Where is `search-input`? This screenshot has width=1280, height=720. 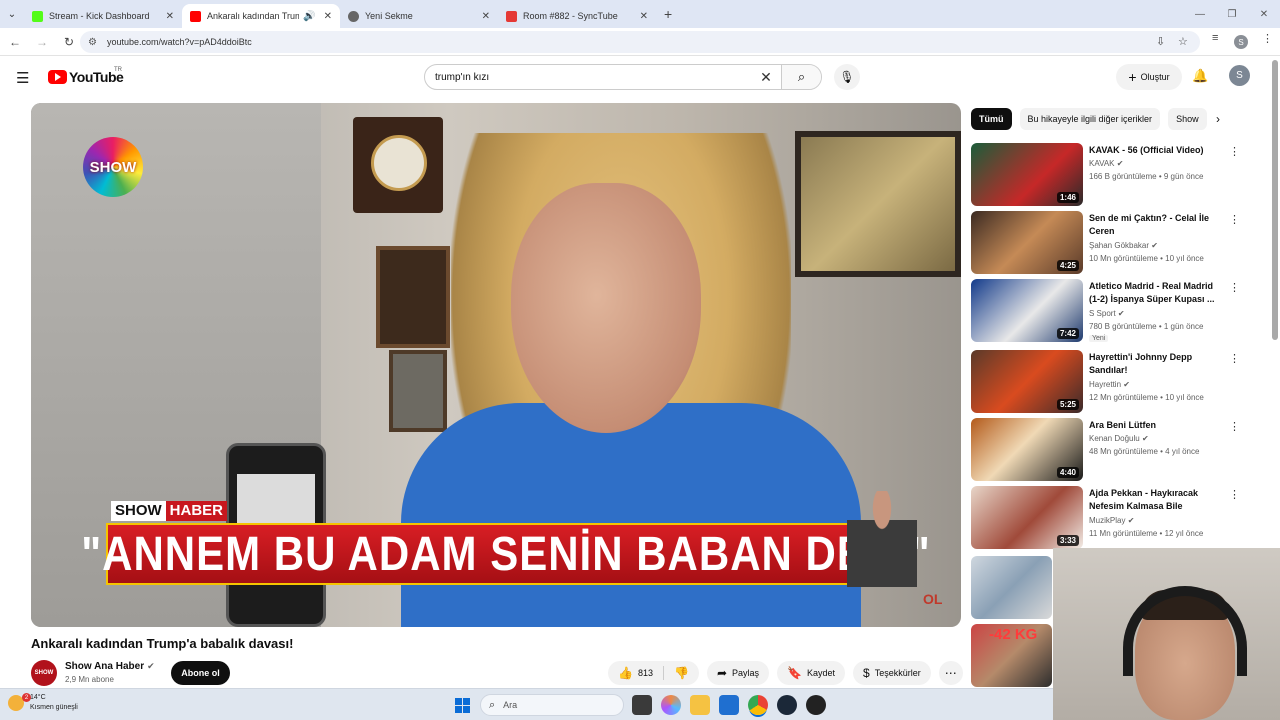 search-input is located at coordinates (593, 77).